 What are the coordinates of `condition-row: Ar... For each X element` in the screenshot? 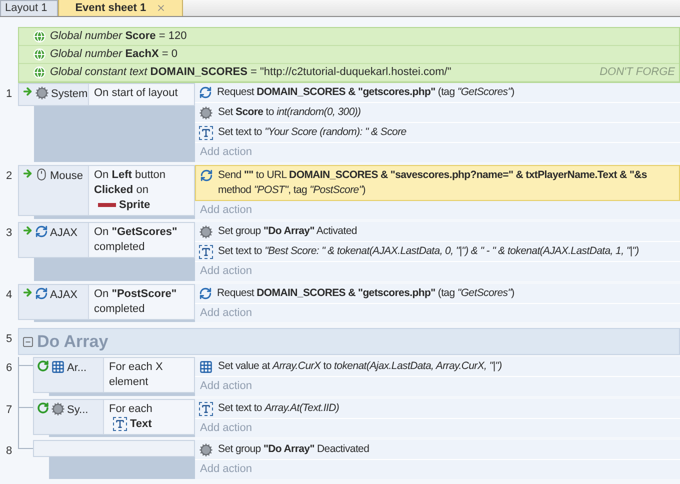 It's located at (114, 375).